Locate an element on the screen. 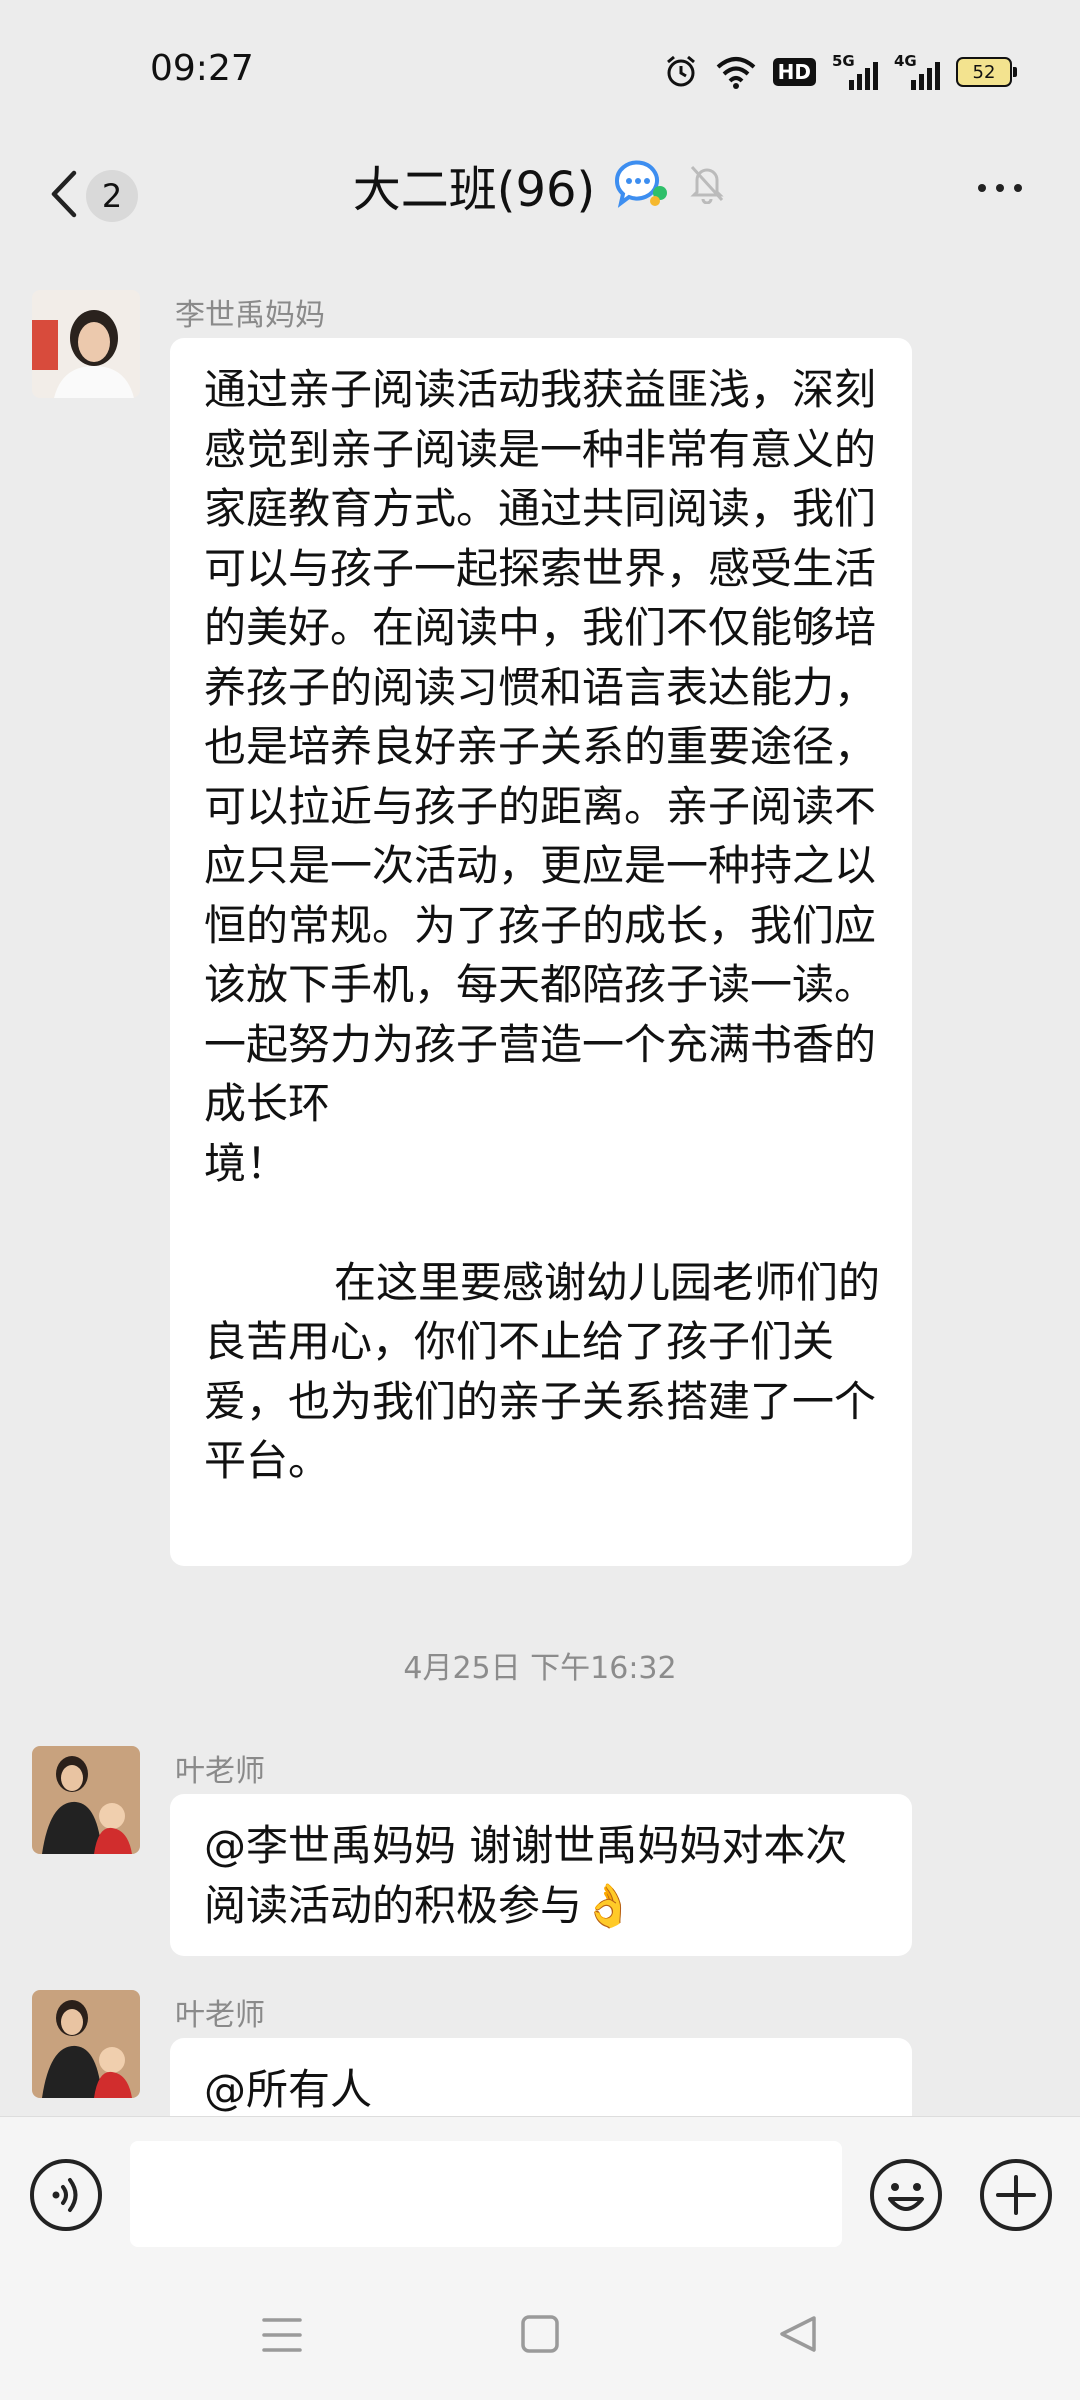 The height and width of the screenshot is (2400, 1080). system-back-button is located at coordinates (798, 2336).